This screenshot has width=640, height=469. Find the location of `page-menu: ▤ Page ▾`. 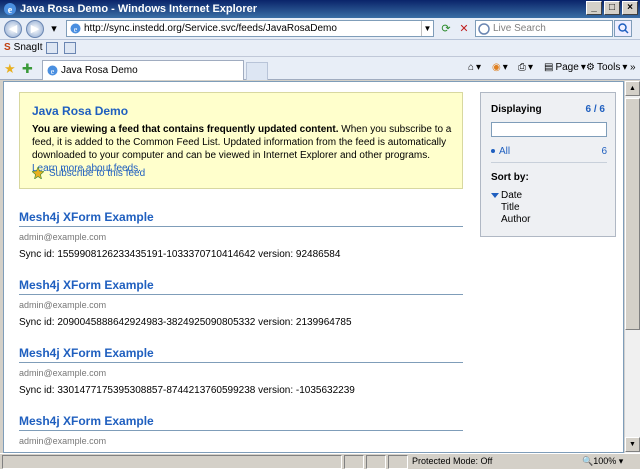

page-menu: ▤ Page ▾ is located at coordinates (565, 67).